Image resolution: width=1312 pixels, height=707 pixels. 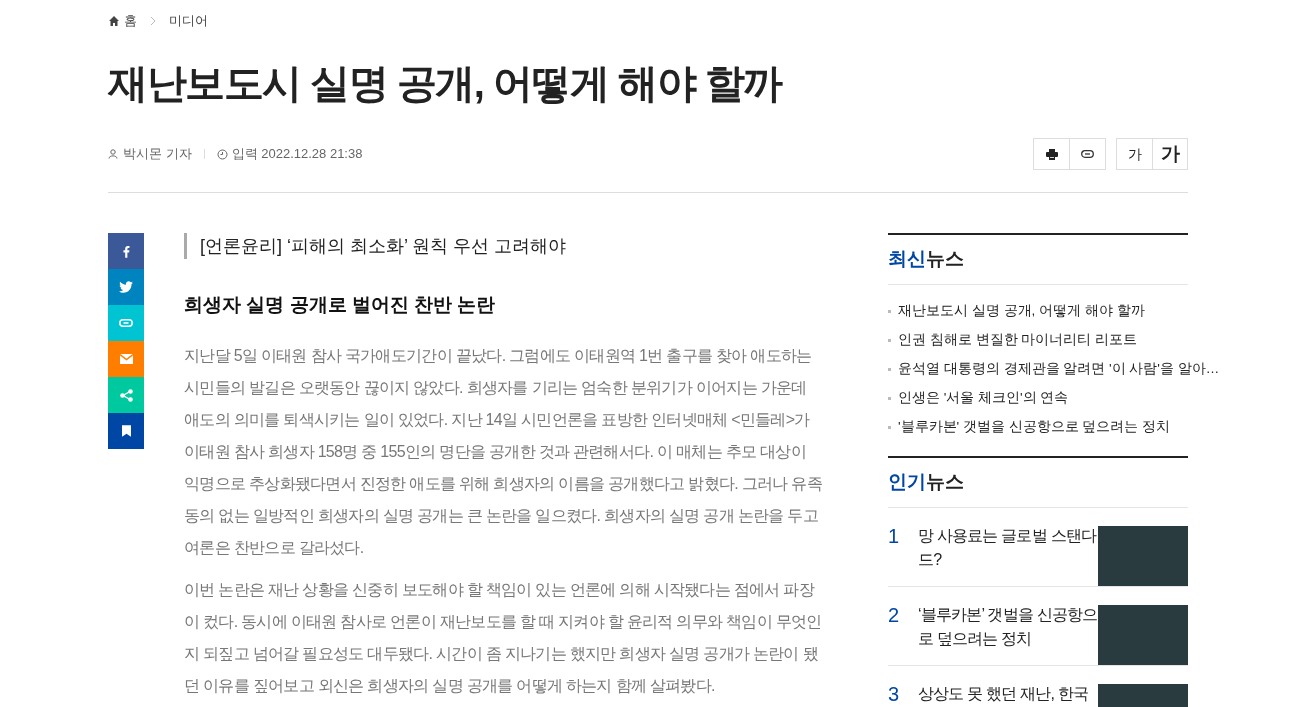 What do you see at coordinates (503, 451) in the screenshot?
I see `article-paragraph: 지난달 5일 이태원 참사 국가애도기간이 끝났다. 그럼에도 이태원역 1번 출구를 찾아 애도하는 시민들의 발길은 오랫동안 끊이지 않았다. 희생자를 기리는 엄숙한 분위기가 이어지는 가운데 애도의 의미를 퇴색시키는 일이 있었다. 지난 14일 시민언론을 표방한 인터넷매체 <민들레>가 이태원 참사 희생자 158명 중 155인의 명단을 공개한 것과 관련해서다. 이 매체는 추모 대상이 익명으로 추상화됐다면서 진정한 애도를 위해 희생자의 이름을 공개했다고 밝혔다. 그러나 유족 동의 없는 일방적인 희생자의 실명 공개는 큰 논란을 일으켰다. 희생자의 실명 공개 논란을 두고 여론은 찬반으로 갈라섰다.` at bounding box center [503, 451].